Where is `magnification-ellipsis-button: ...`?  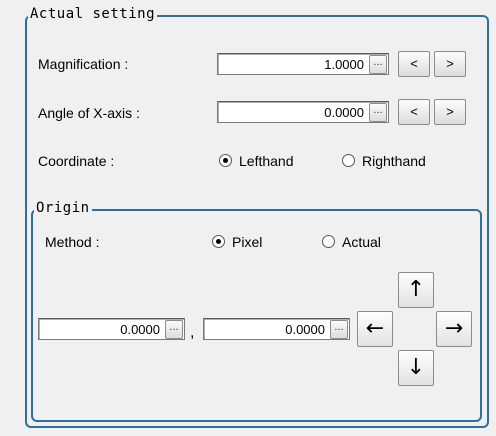 magnification-ellipsis-button: ... is located at coordinates (378, 64).